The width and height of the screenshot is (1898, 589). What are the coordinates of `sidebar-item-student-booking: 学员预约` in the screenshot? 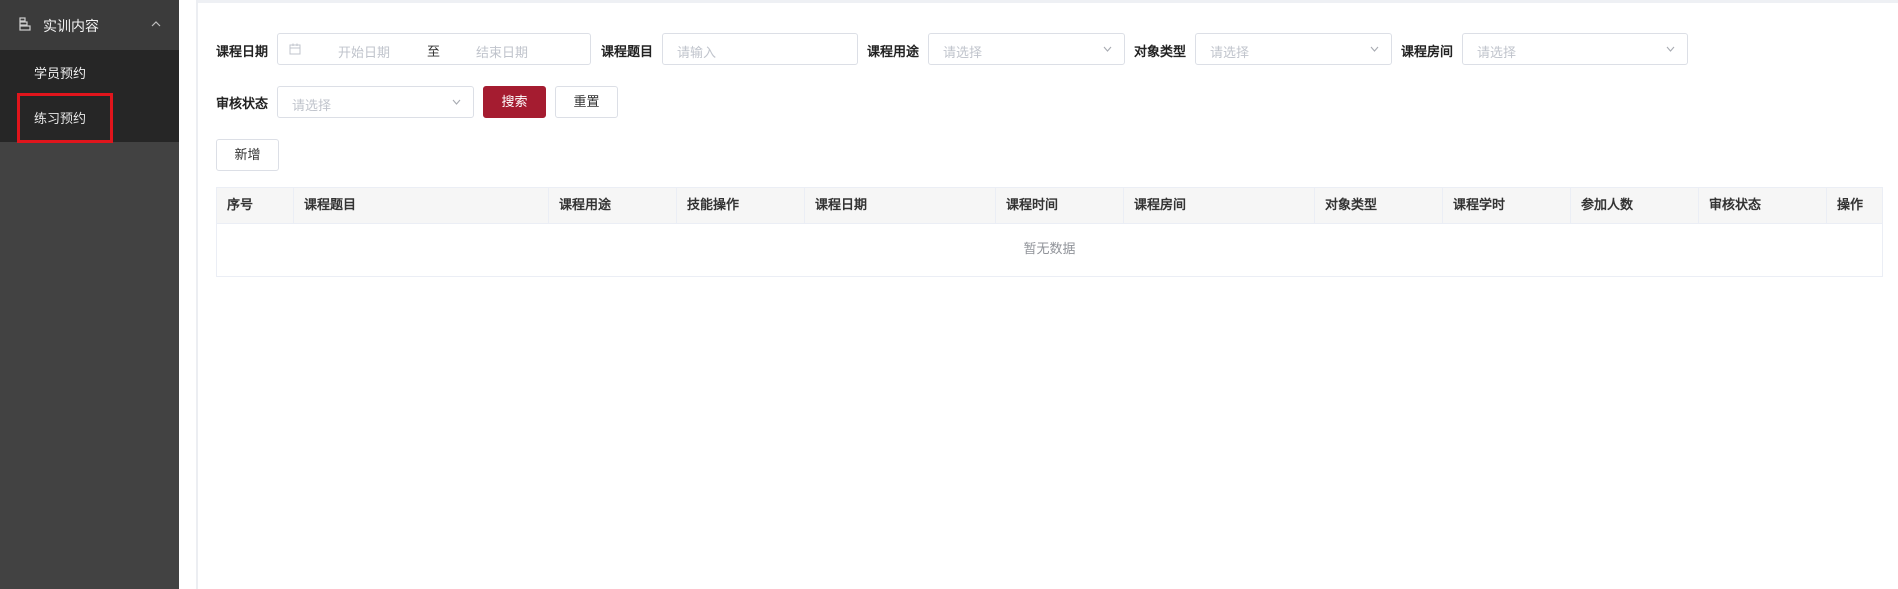 It's located at (60, 72).